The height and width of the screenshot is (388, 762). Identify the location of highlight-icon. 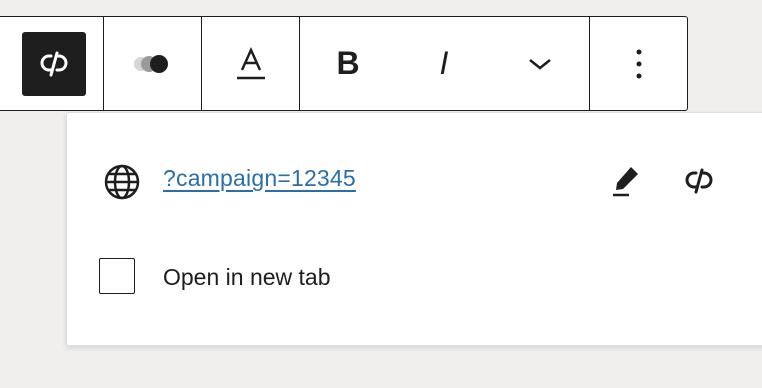
(150, 63).